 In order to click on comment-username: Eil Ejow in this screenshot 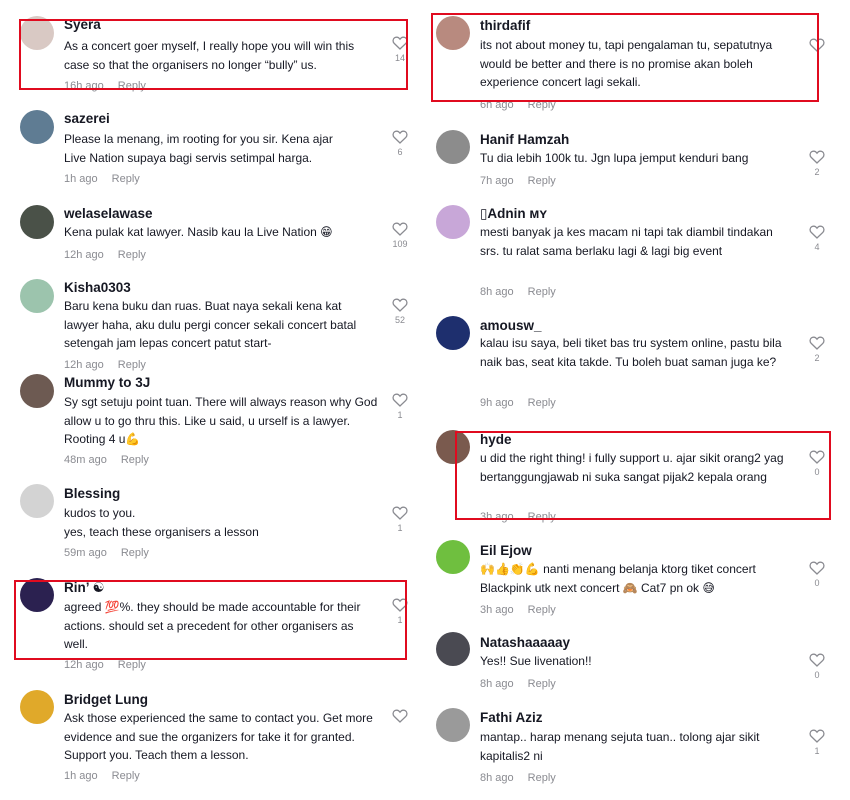, I will do `click(506, 550)`.